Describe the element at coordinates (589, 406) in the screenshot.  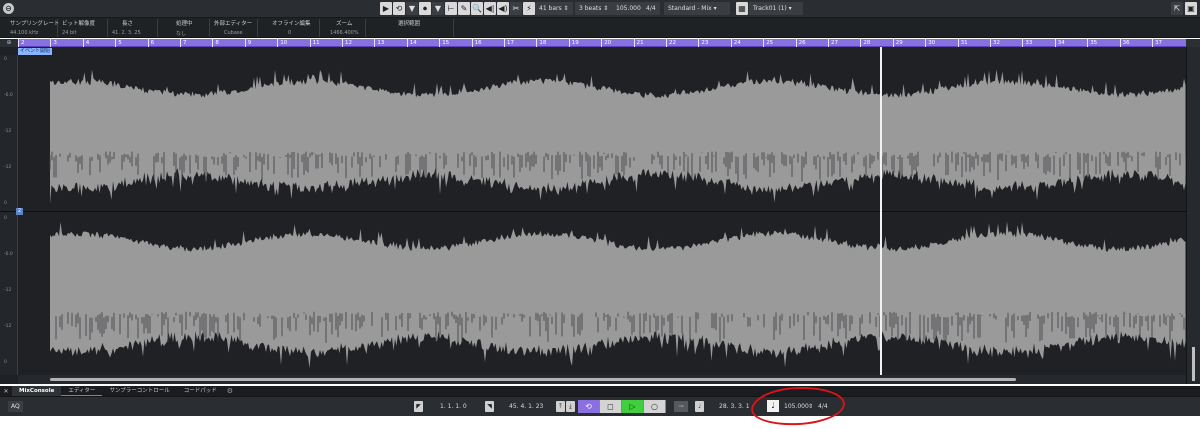
I see `cycle-button: ⟲` at that location.